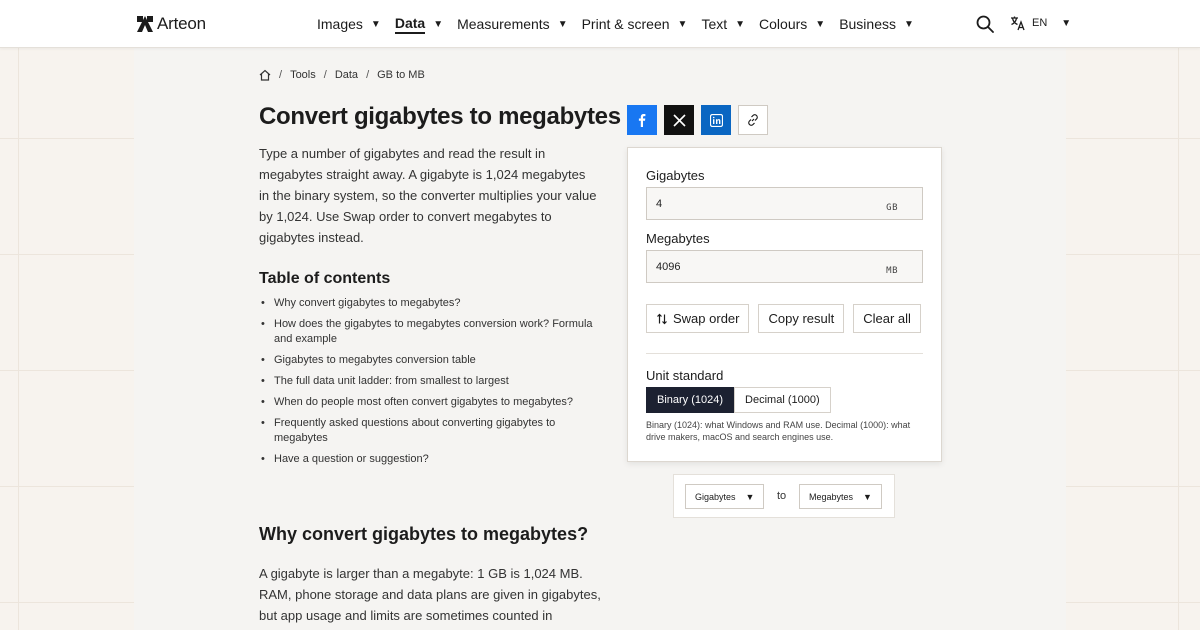 The image size is (1200, 630). I want to click on unit-standard-toggle: Binary (1024) Decimal (1000), so click(738, 400).